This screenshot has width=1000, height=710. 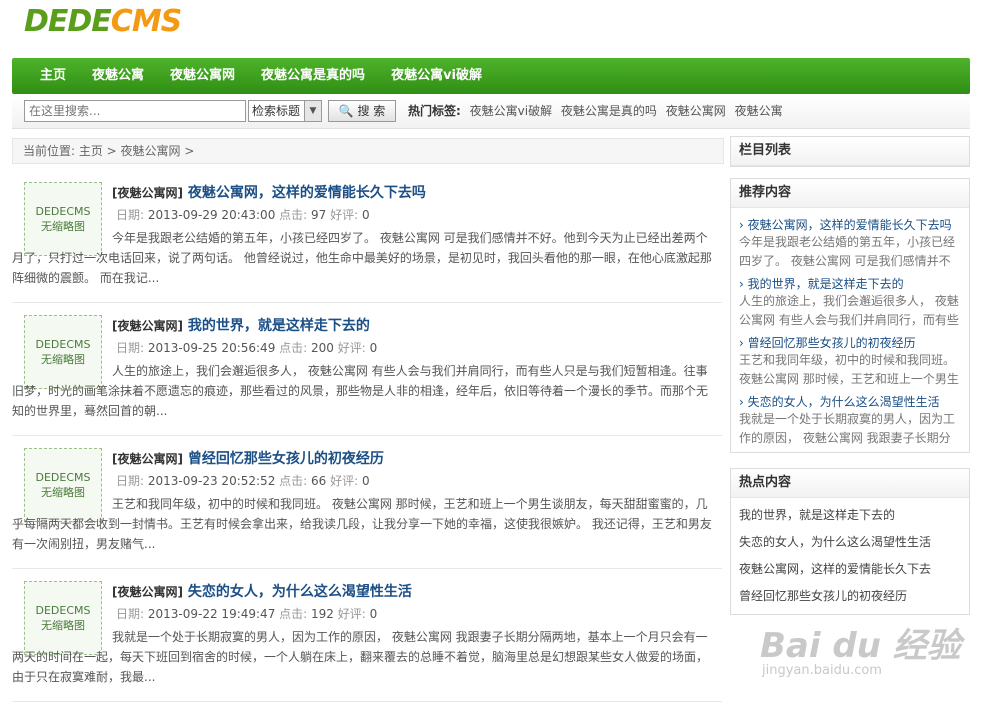 I want to click on nav-item-yemei: 夜魅公寓, so click(x=118, y=76).